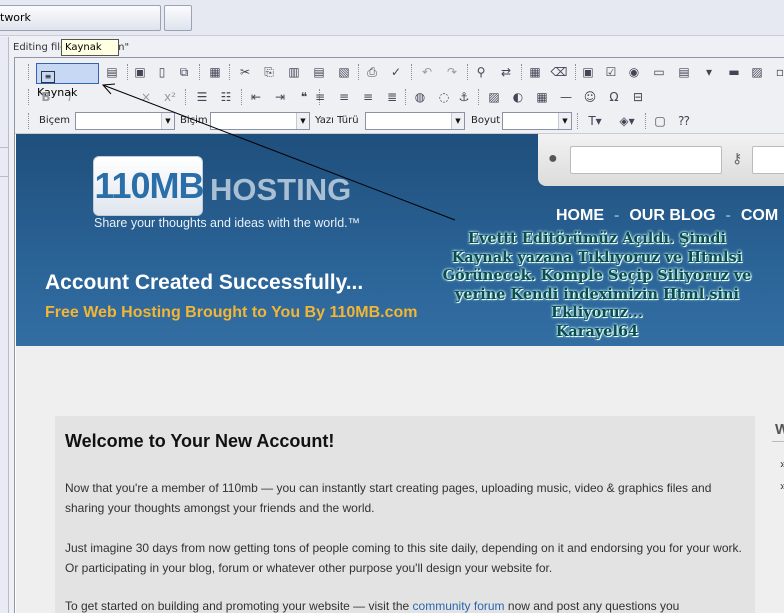 This screenshot has height=613, width=784. I want to click on find-icon: ⚲, so click(481, 72).